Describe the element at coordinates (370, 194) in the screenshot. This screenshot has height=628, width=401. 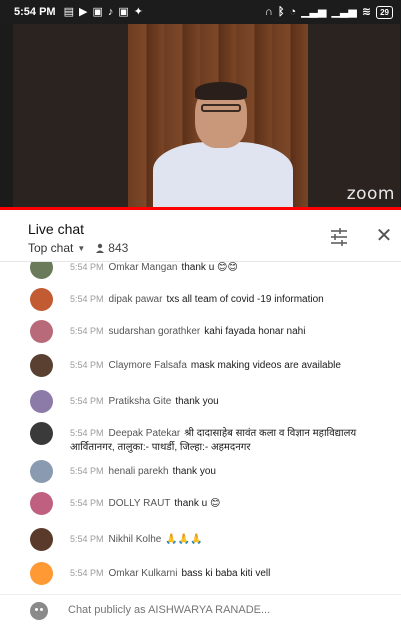
I see `zoom-watermark: zoom` at that location.